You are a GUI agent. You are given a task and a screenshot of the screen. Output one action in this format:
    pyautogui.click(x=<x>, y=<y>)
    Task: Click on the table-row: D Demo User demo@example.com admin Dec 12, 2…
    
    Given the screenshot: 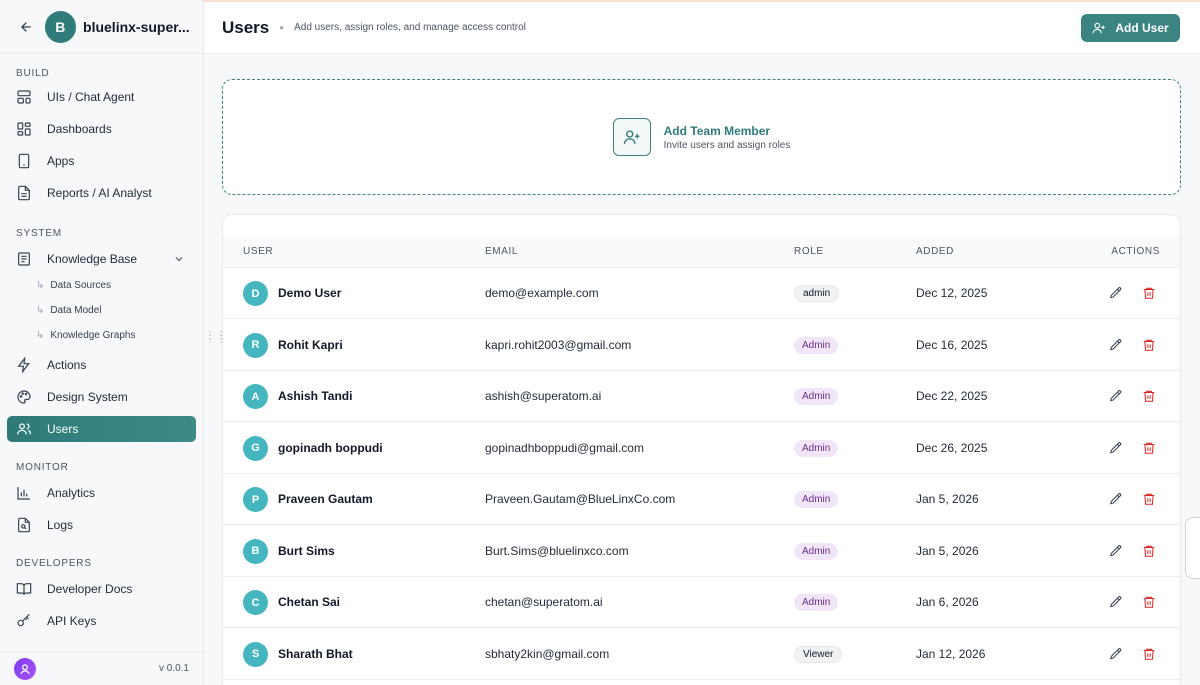 What is the action you would take?
    pyautogui.click(x=701, y=293)
    